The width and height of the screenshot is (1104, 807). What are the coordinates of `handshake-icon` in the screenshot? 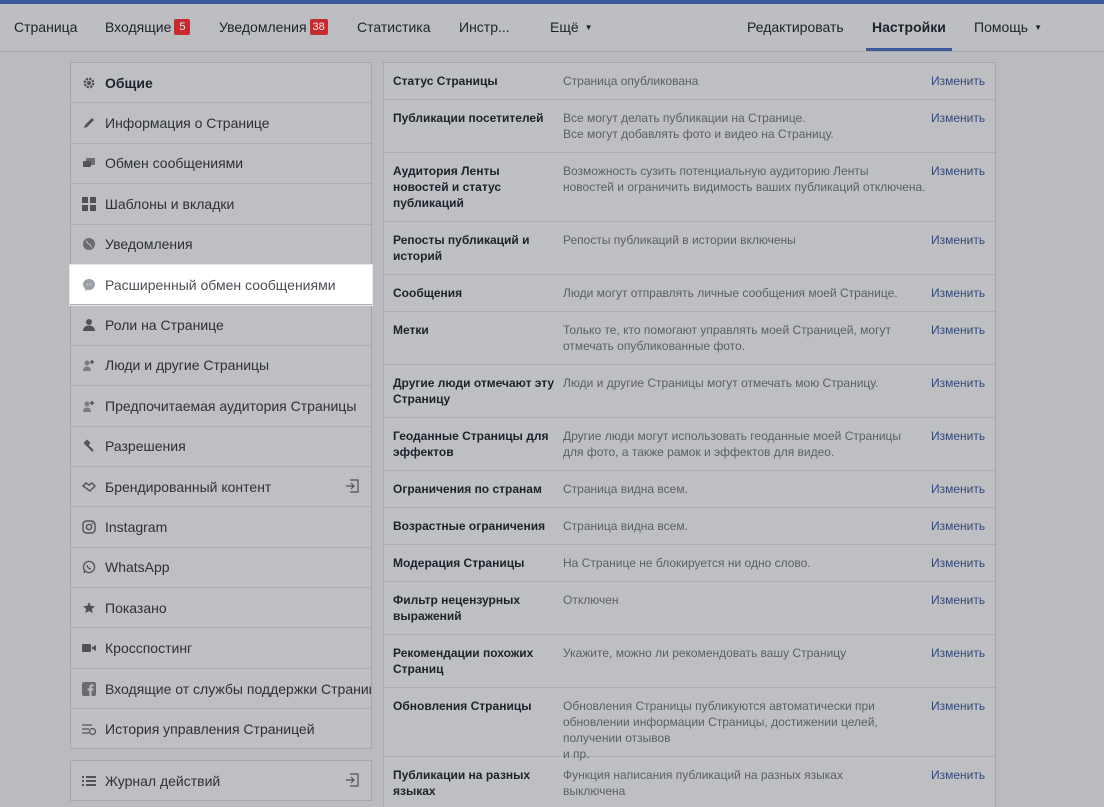 It's located at (89, 487).